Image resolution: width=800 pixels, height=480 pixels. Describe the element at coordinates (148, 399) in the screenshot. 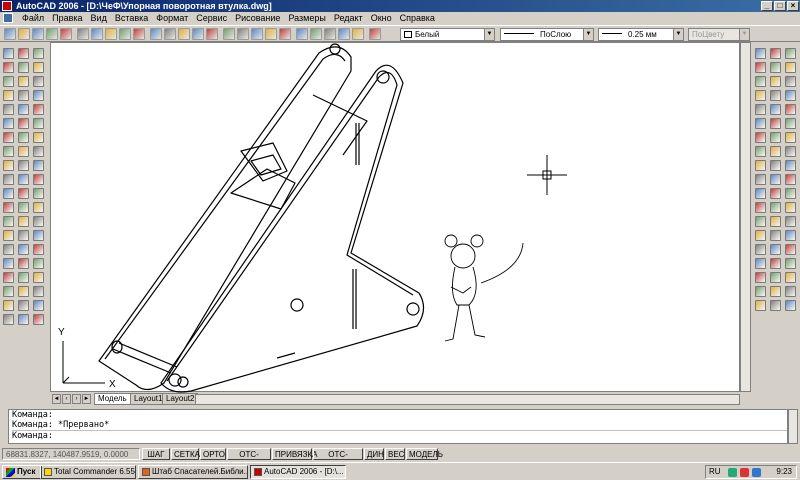

I see `tab-layout1: Layout1` at that location.